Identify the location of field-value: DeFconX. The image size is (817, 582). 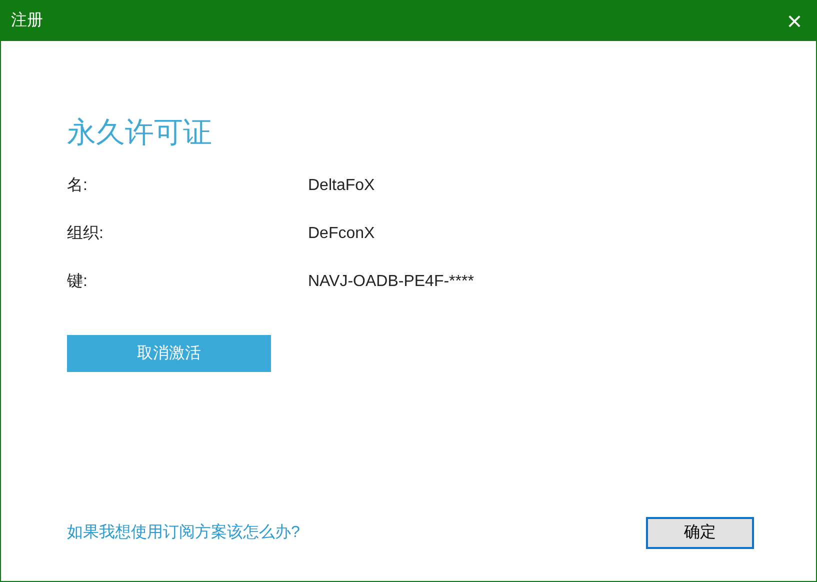
(341, 234).